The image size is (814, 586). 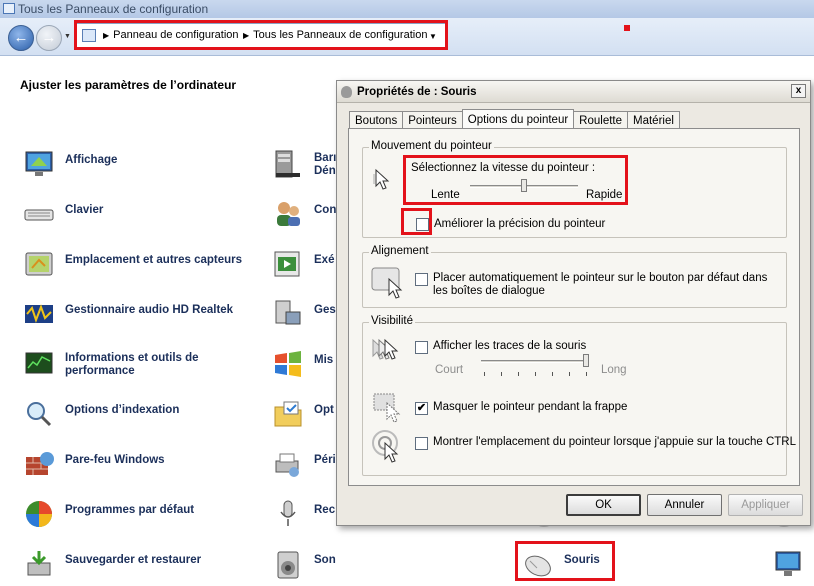 I want to click on cp-item-emplacement: Emplacement et autres capteurs, so click(x=153, y=266).